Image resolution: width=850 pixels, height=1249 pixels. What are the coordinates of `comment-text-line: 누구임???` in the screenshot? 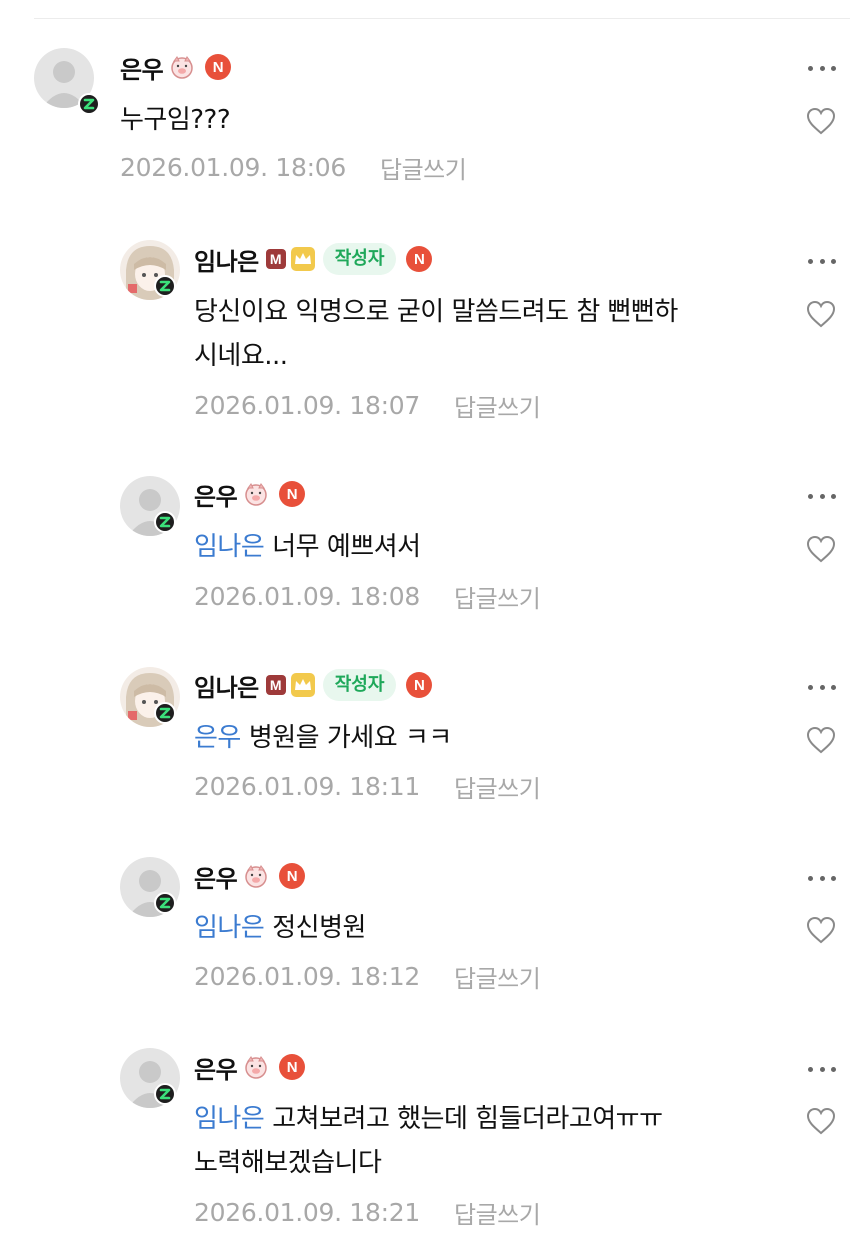 It's located at (175, 120).